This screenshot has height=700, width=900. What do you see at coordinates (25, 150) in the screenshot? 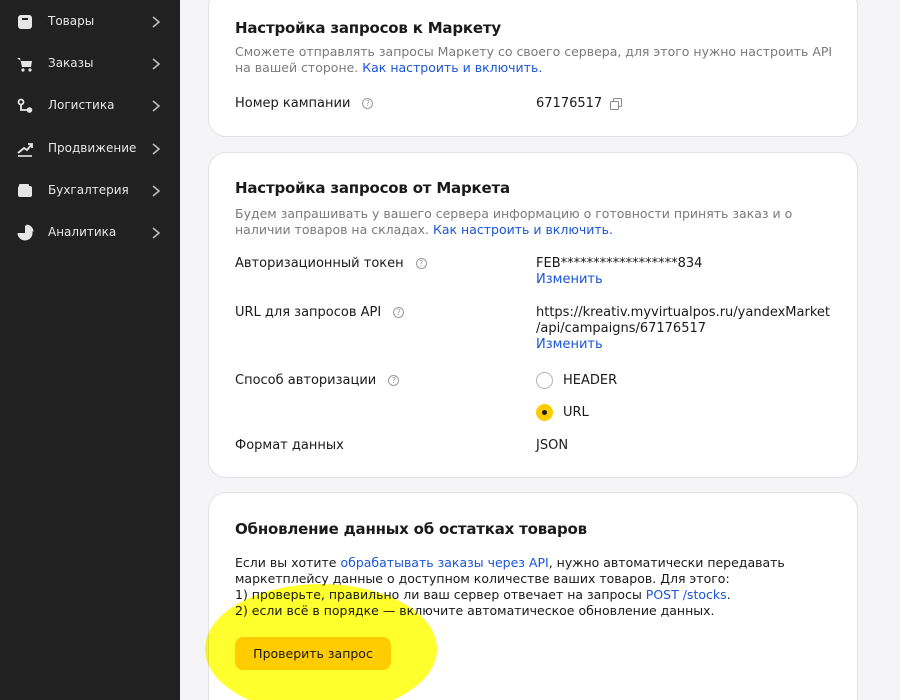
I see `trend-icon` at bounding box center [25, 150].